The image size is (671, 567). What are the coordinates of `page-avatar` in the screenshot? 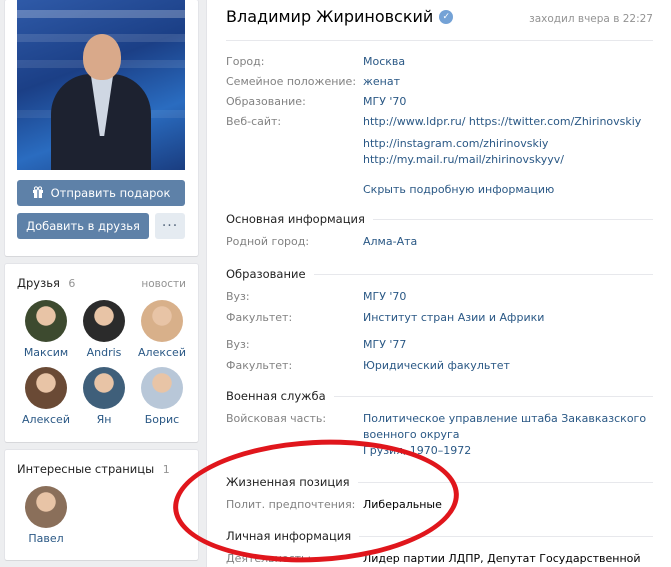 It's located at (46, 507).